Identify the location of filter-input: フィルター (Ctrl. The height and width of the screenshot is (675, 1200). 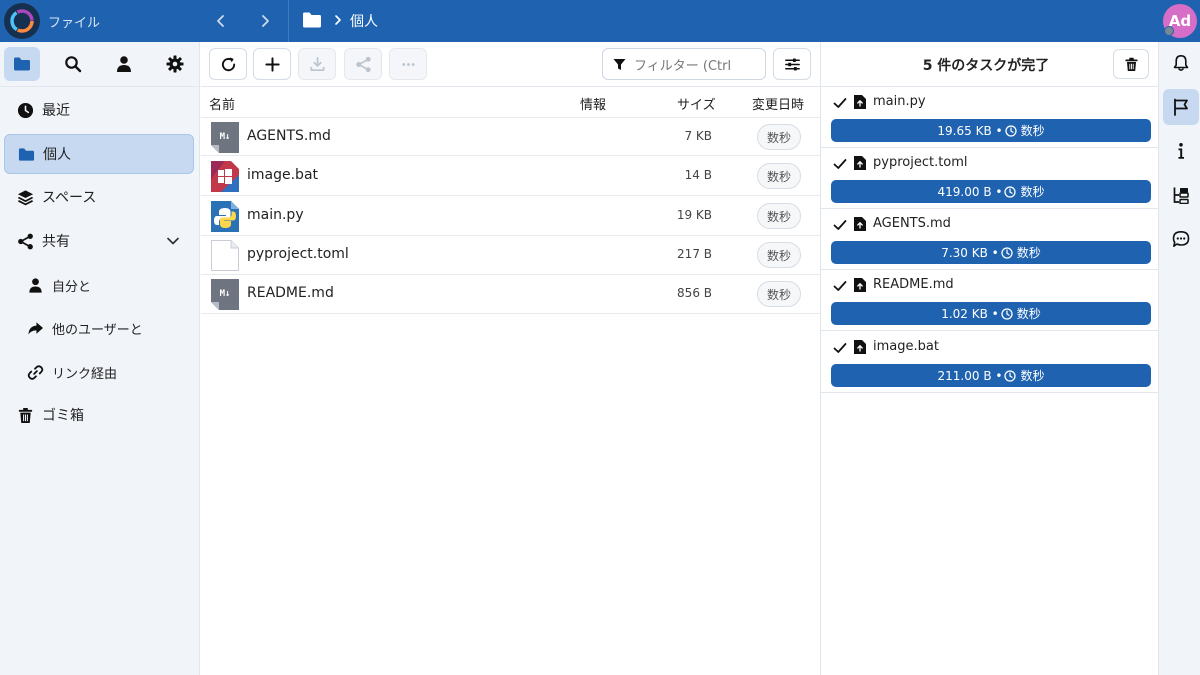
(684, 64).